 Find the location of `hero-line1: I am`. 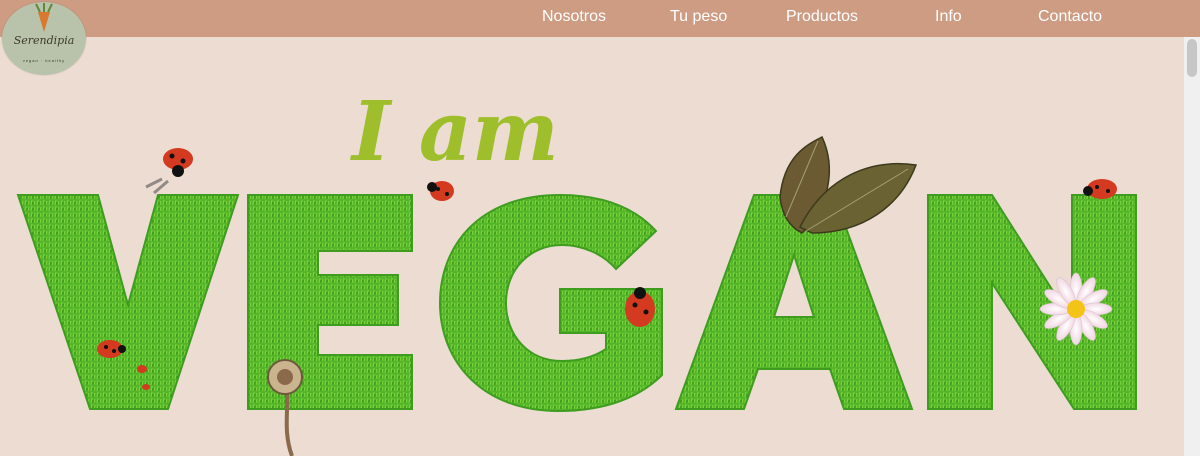

hero-line1: I am is located at coordinates (454, 132).